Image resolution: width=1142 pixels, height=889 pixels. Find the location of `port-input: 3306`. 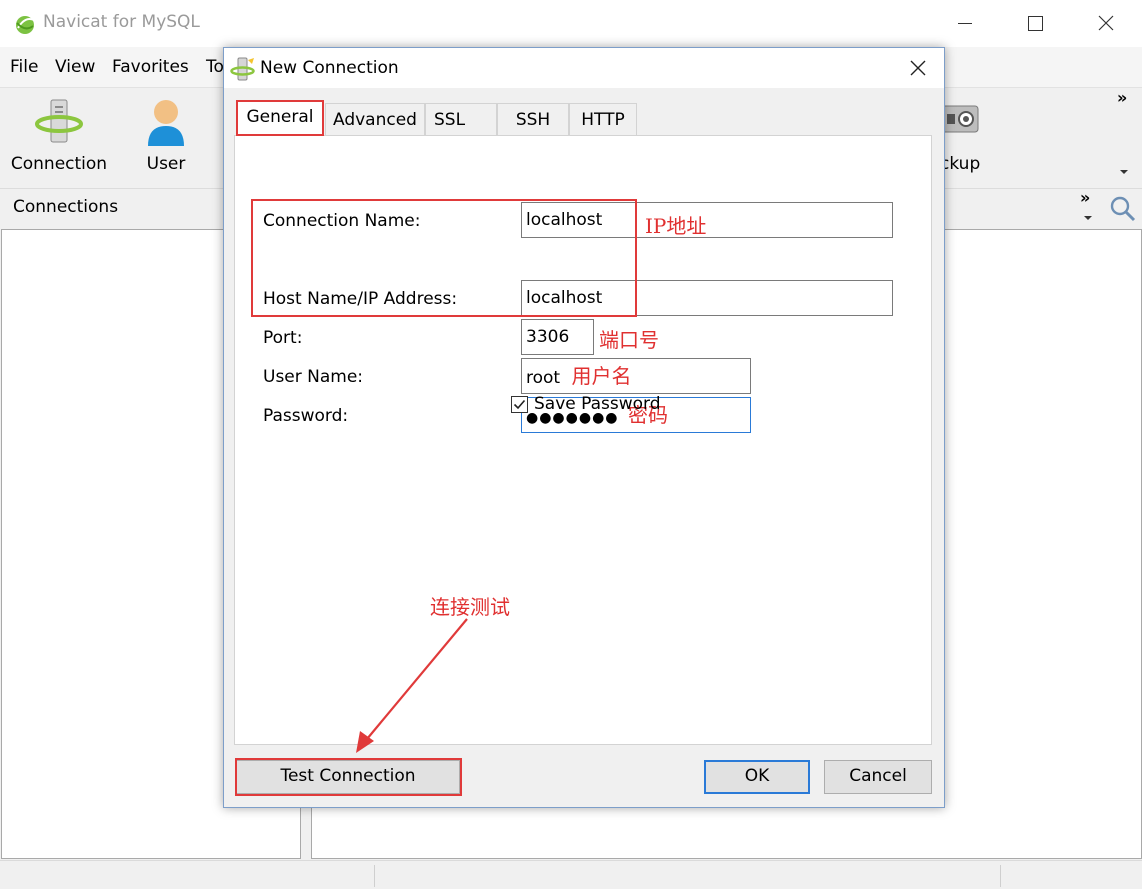

port-input: 3306 is located at coordinates (557, 337).